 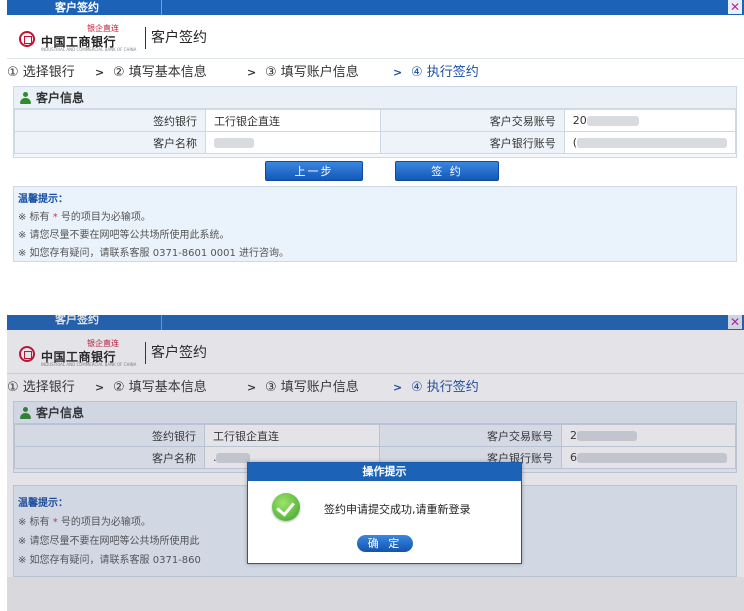 What do you see at coordinates (375, 172) in the screenshot?
I see `action-buttons: 上一步 签 约` at bounding box center [375, 172].